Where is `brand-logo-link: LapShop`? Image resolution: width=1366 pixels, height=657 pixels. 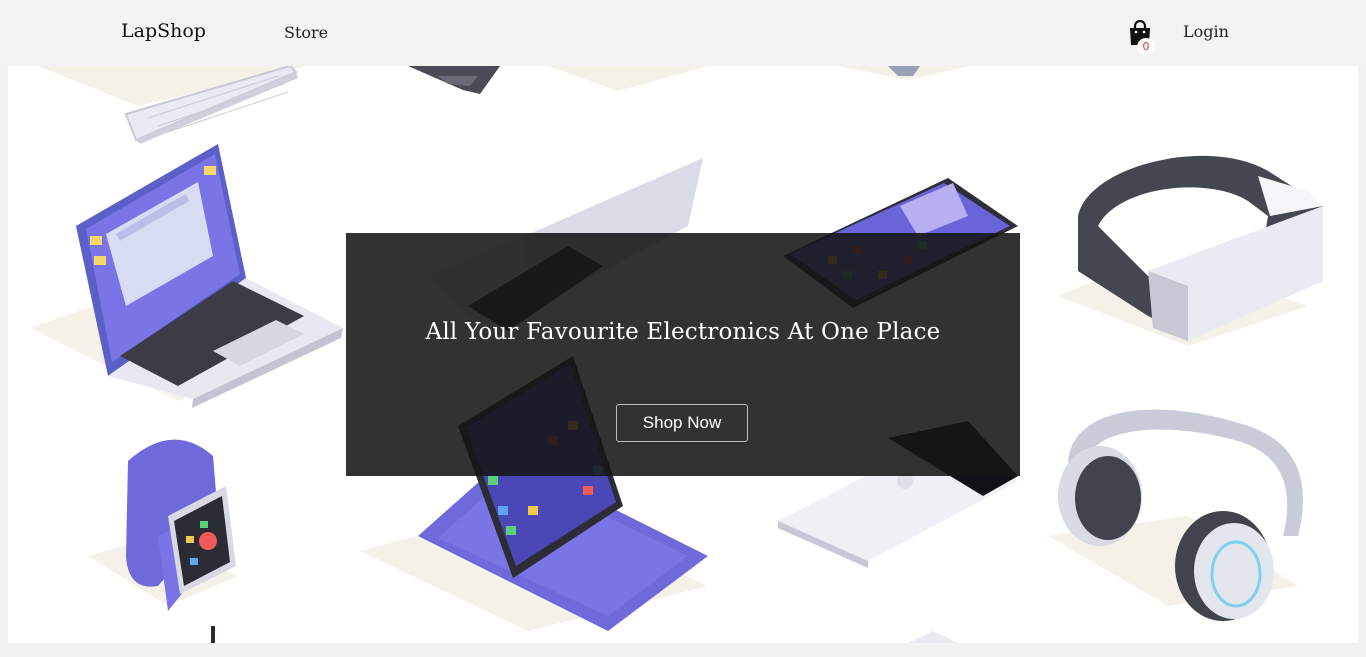 brand-logo-link: LapShop is located at coordinates (163, 31).